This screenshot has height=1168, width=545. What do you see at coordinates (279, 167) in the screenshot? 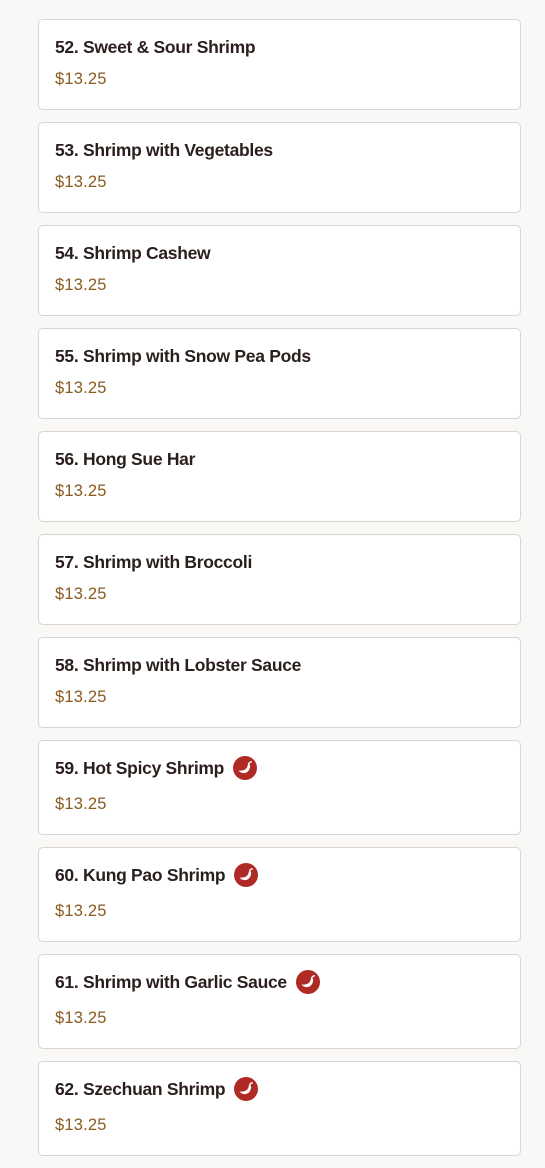
I see `menu-item-card: 53. Shrimp with Vegetables $13.25` at bounding box center [279, 167].